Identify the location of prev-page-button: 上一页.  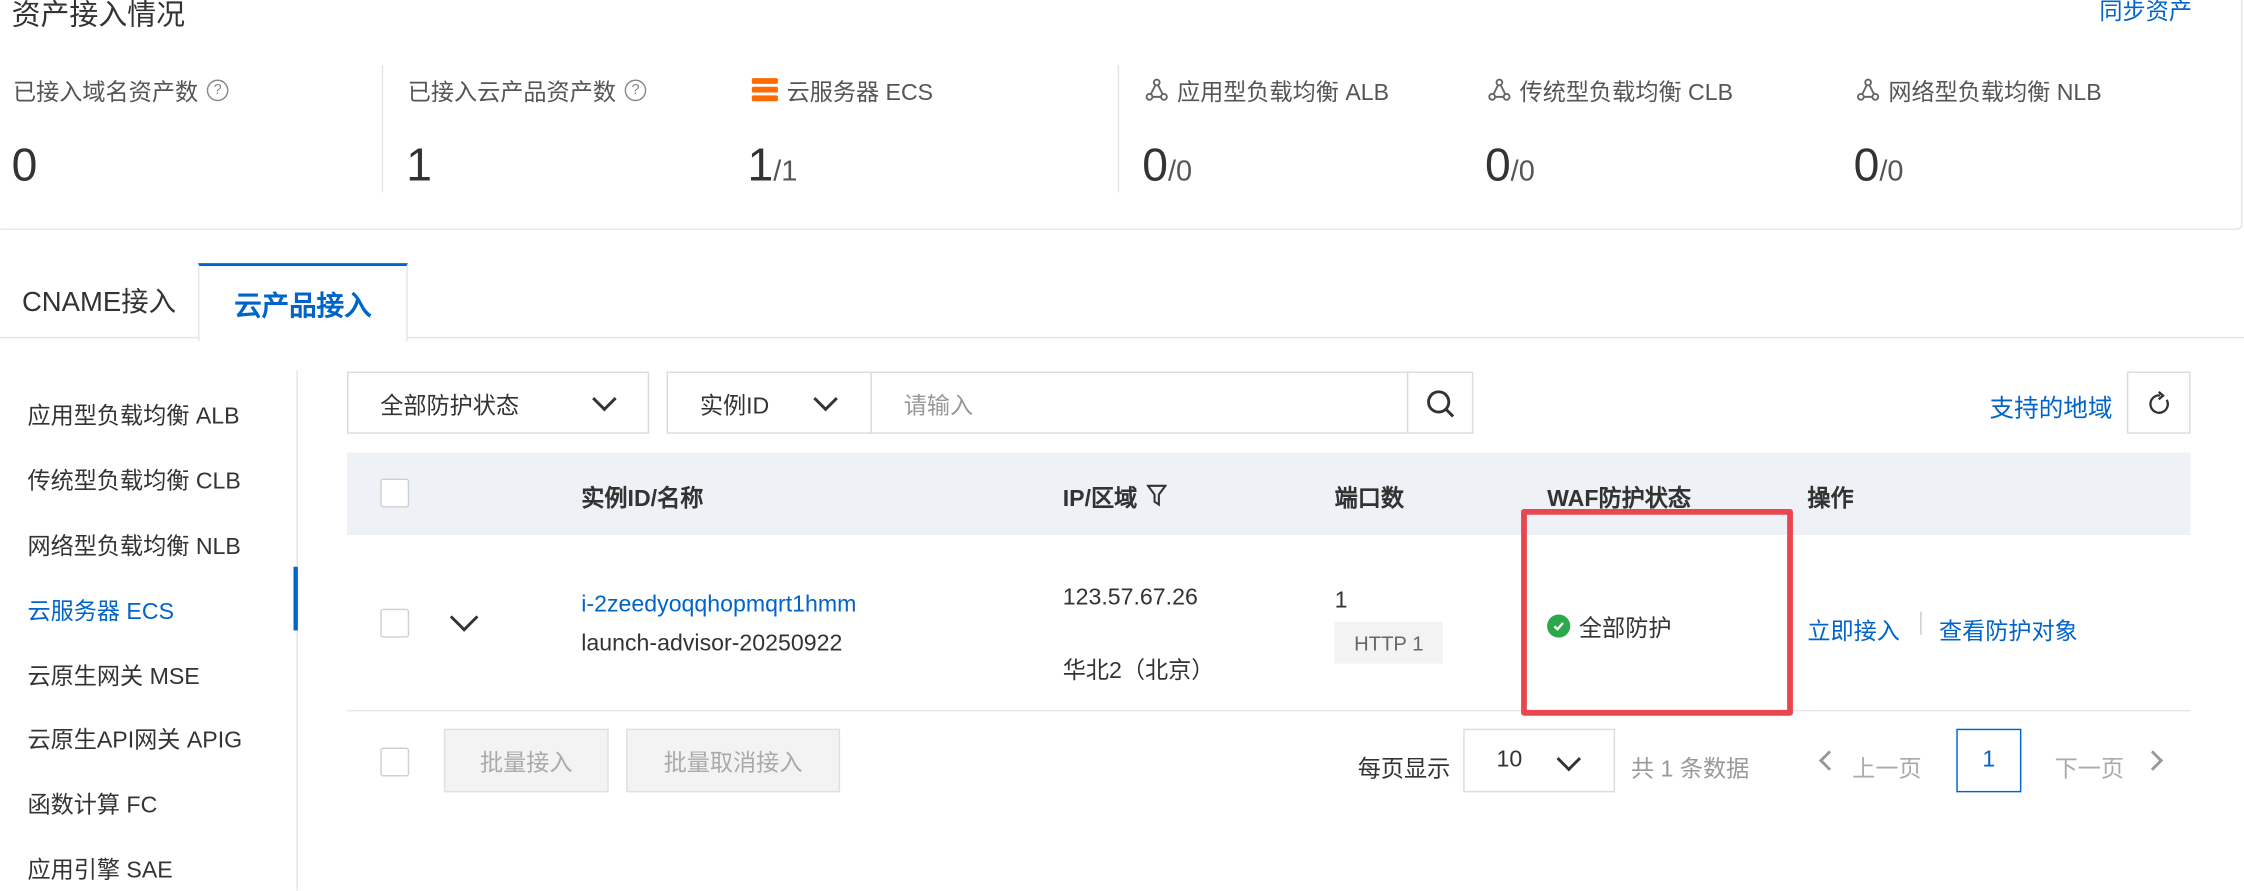
(1886, 766).